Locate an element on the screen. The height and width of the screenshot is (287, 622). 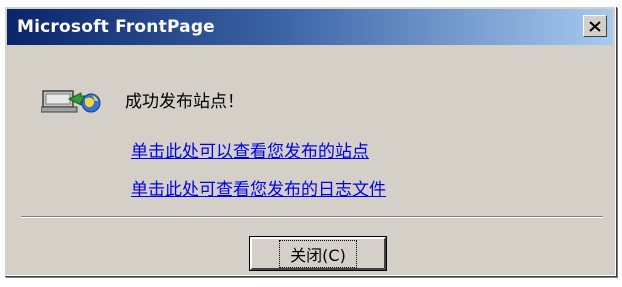
close-button-label: 关闭(C) is located at coordinates (318, 253).